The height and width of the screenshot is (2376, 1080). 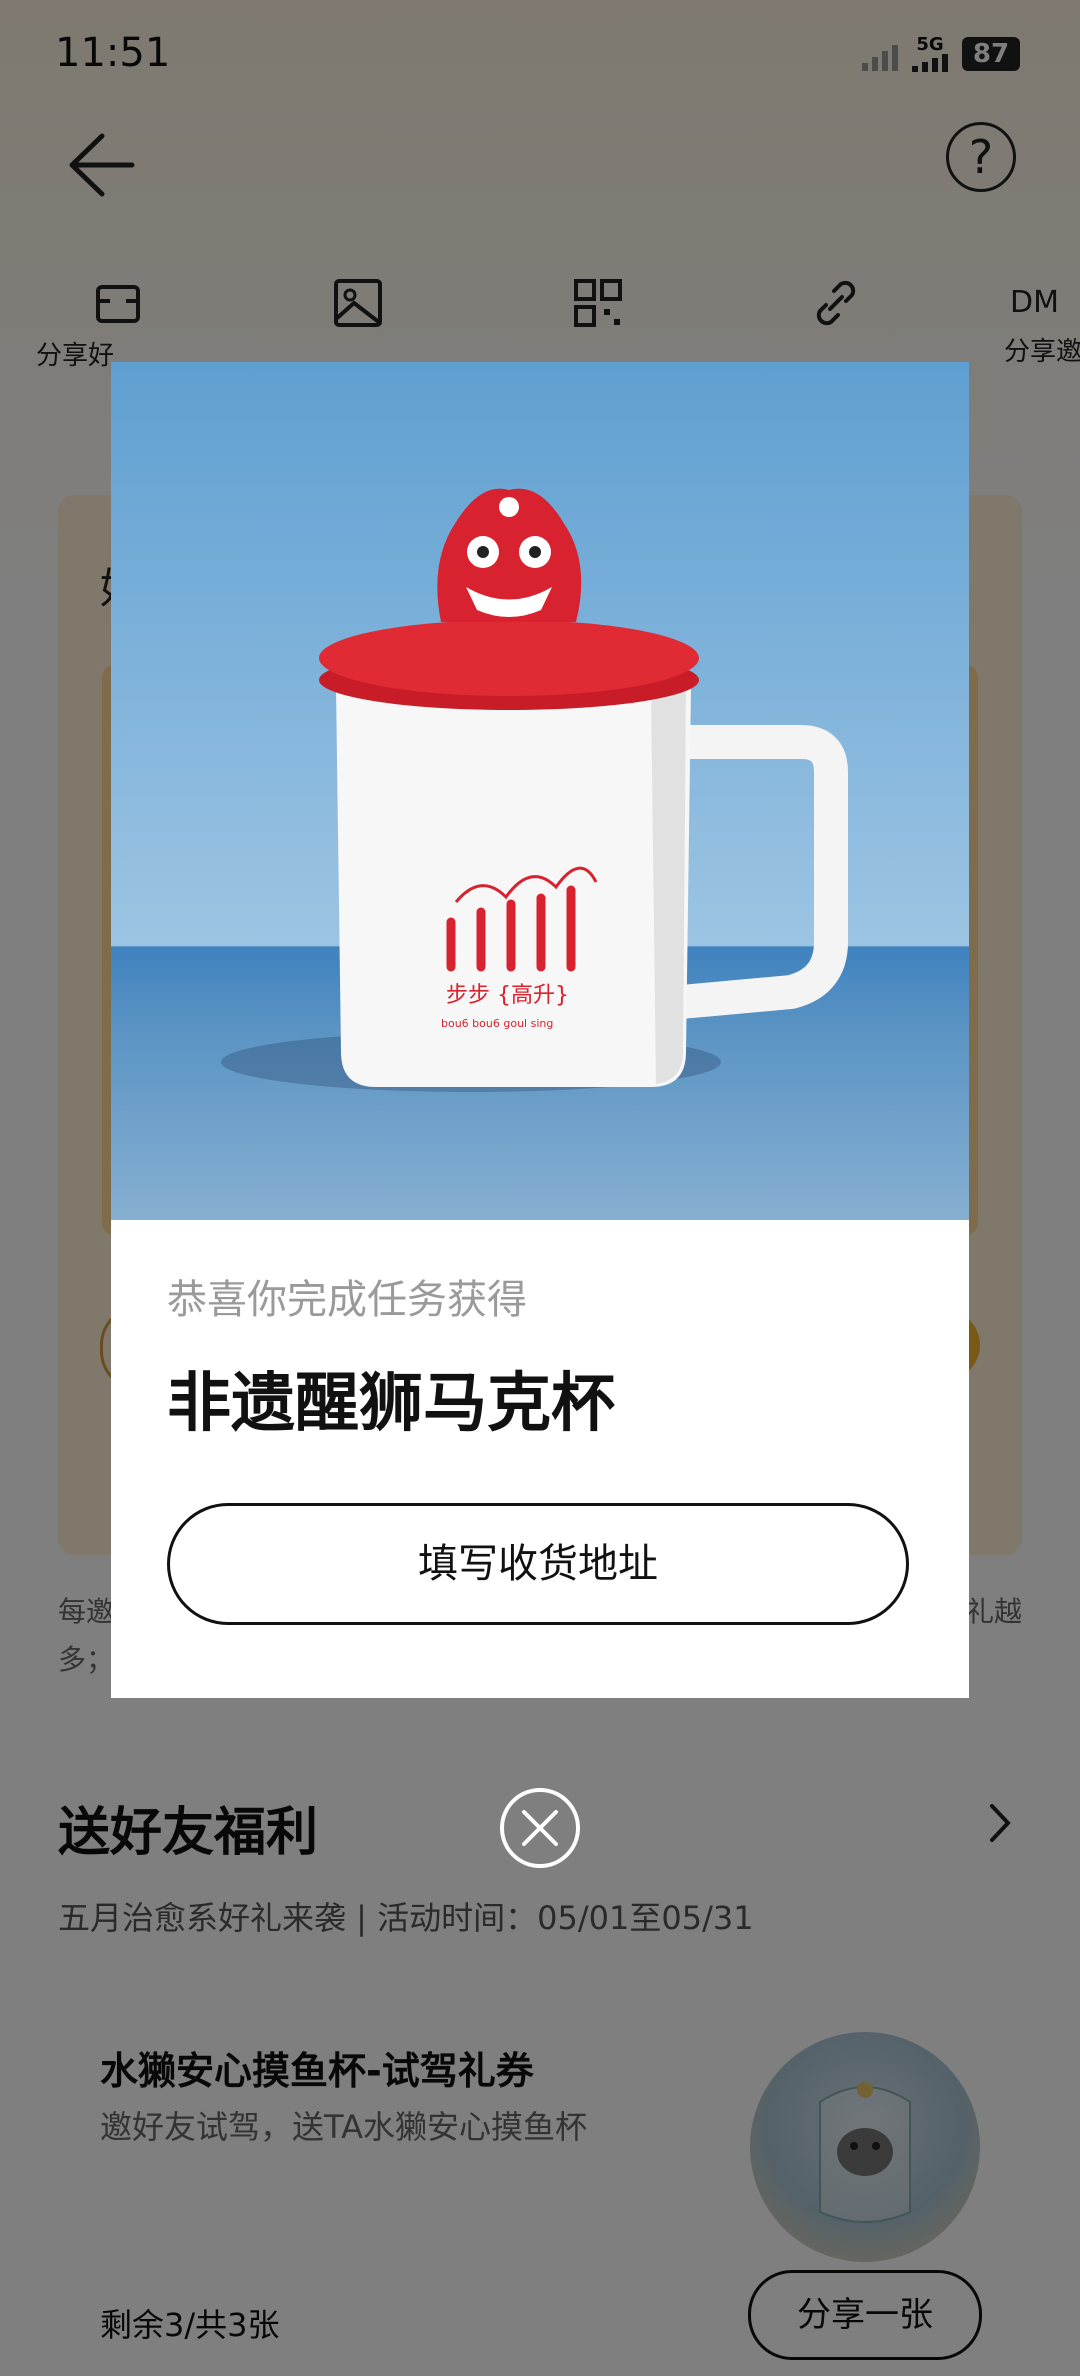 I want to click on mug-slogan-sub: bou6 bou6 goul sing, so click(x=497, y=1023).